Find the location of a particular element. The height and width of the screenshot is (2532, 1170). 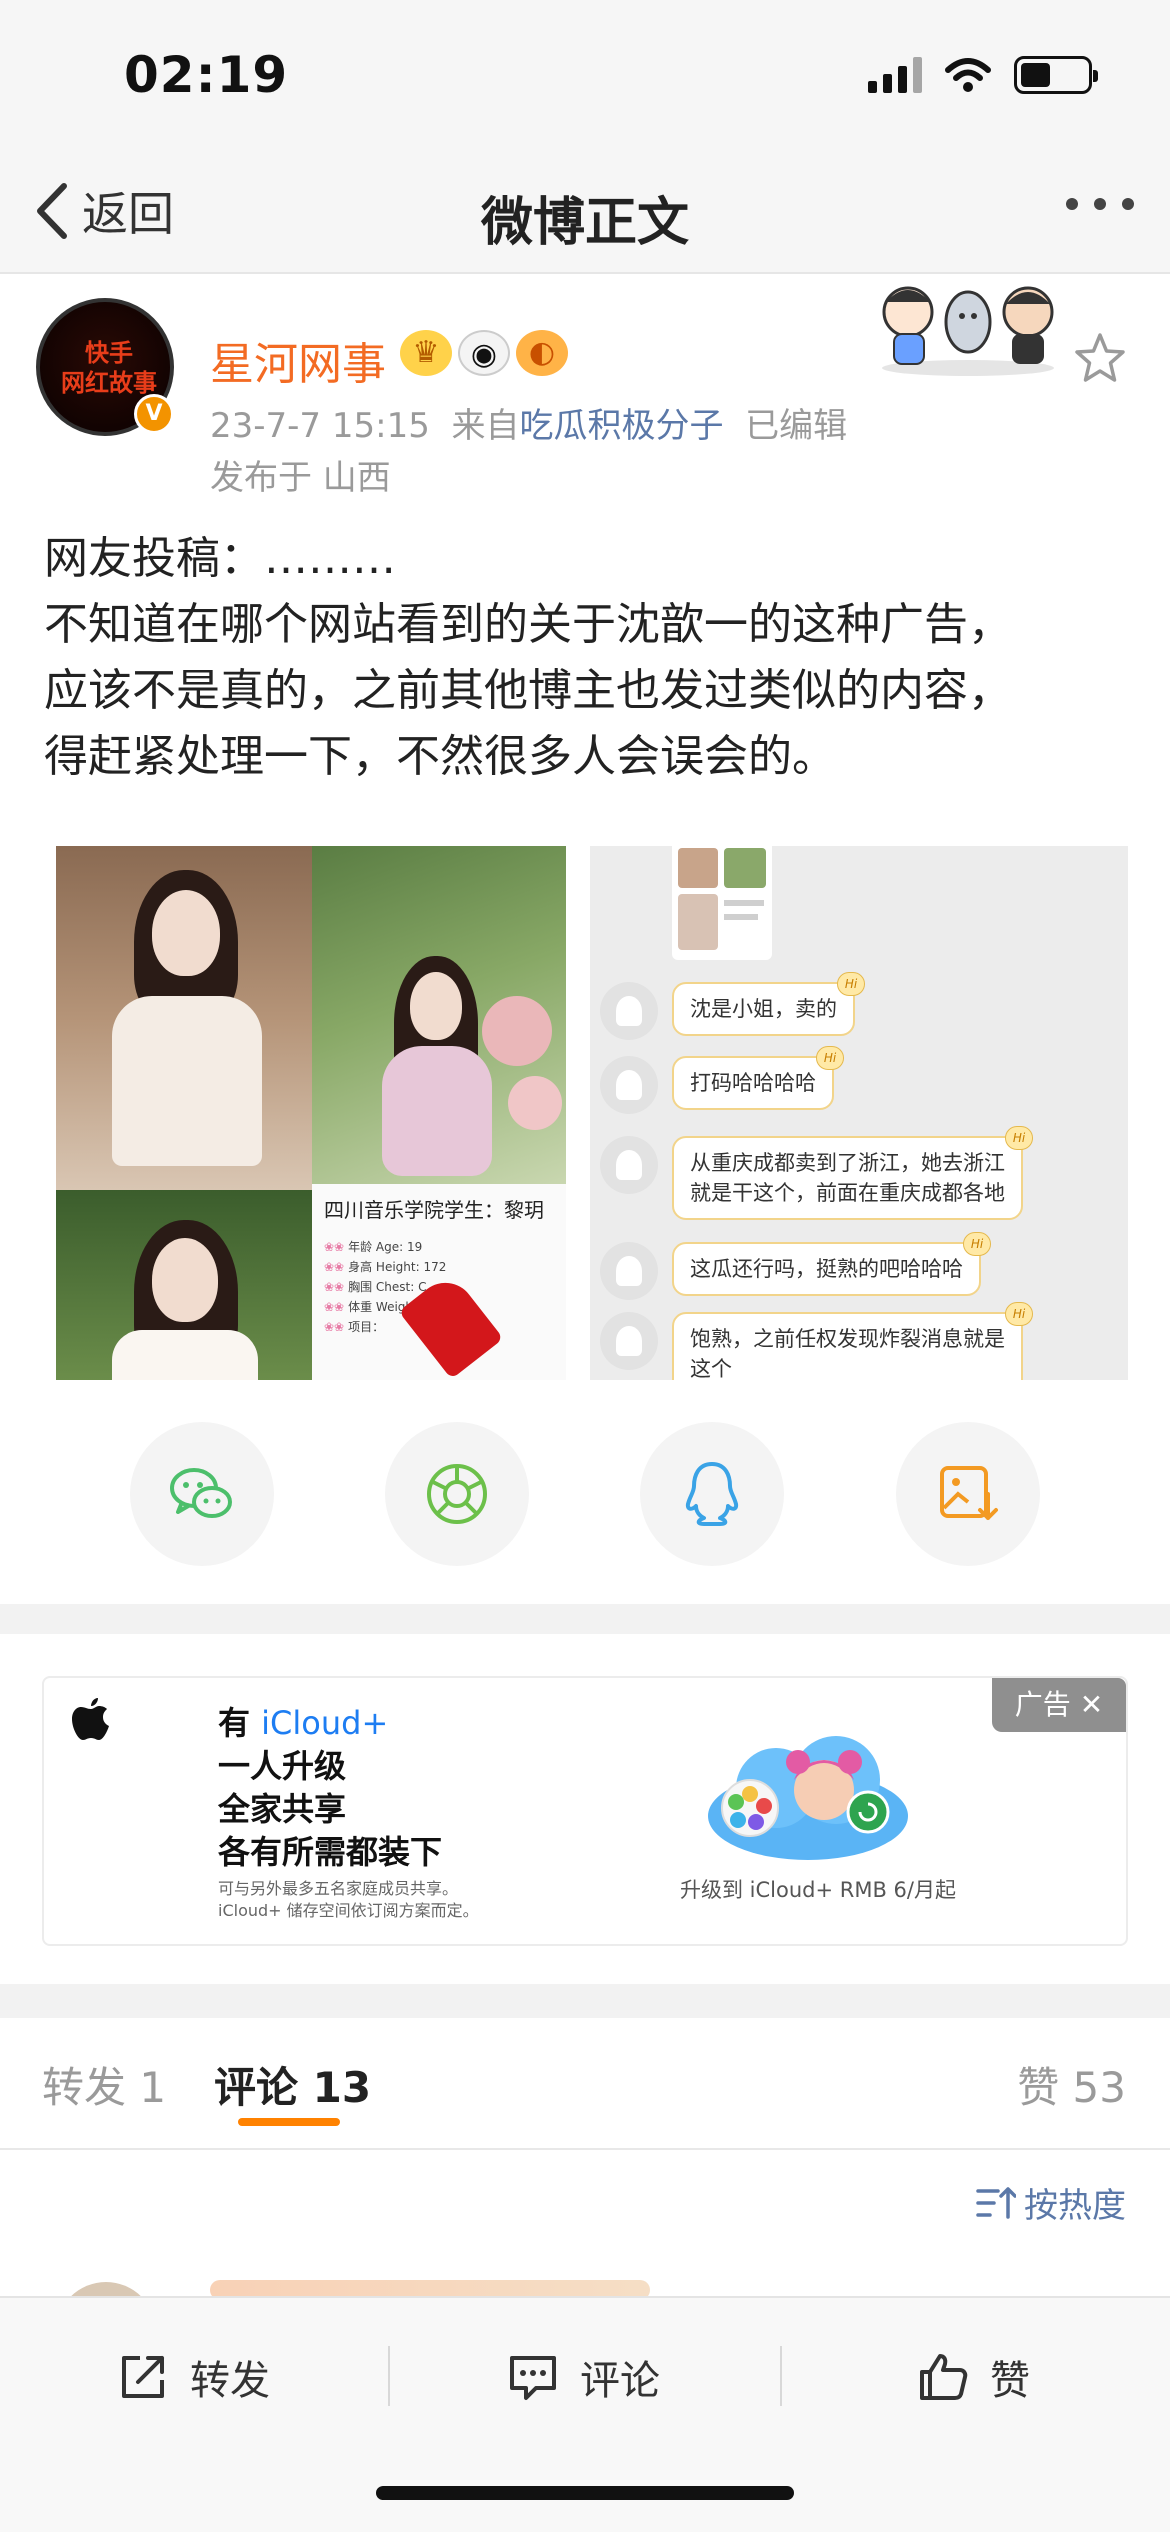

post-timestamp: 23-7-7 15:15 is located at coordinates (320, 426).